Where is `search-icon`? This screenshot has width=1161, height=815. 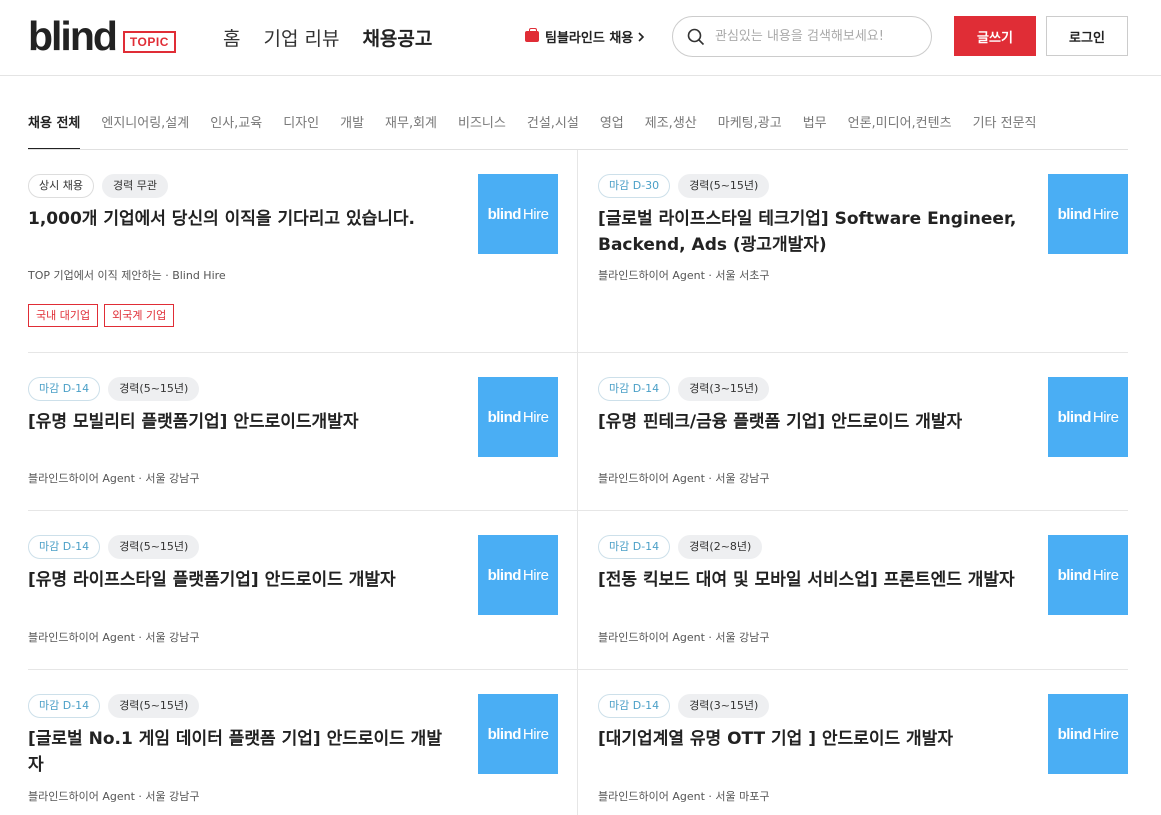
search-icon is located at coordinates (696, 36).